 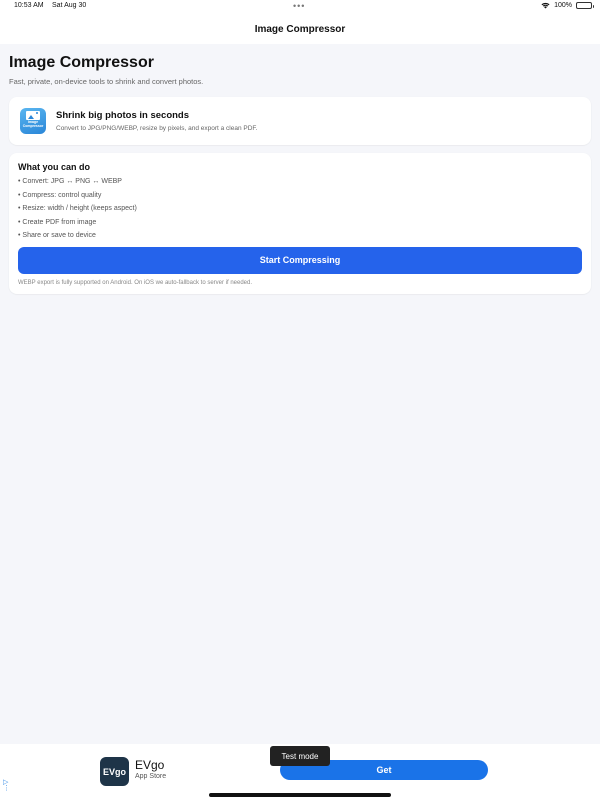 I want to click on hero-title: Shrink big photos in seconds, so click(x=123, y=115).